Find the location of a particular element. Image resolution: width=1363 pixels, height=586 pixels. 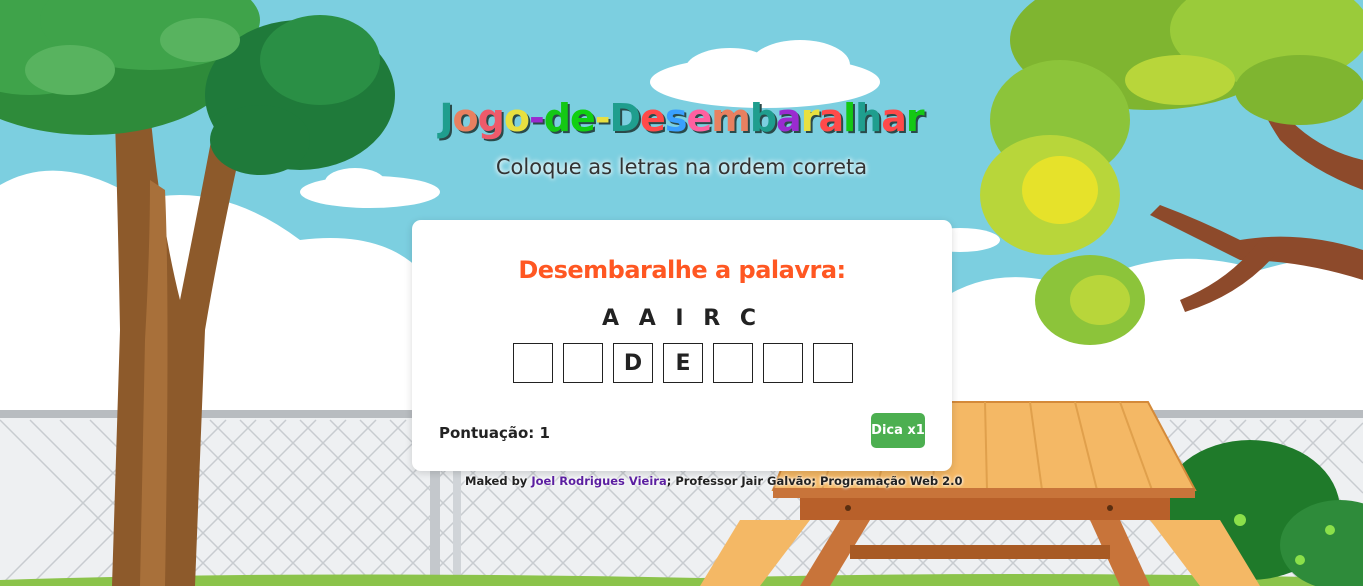

score-label: Pontuação: 1 is located at coordinates (494, 433).